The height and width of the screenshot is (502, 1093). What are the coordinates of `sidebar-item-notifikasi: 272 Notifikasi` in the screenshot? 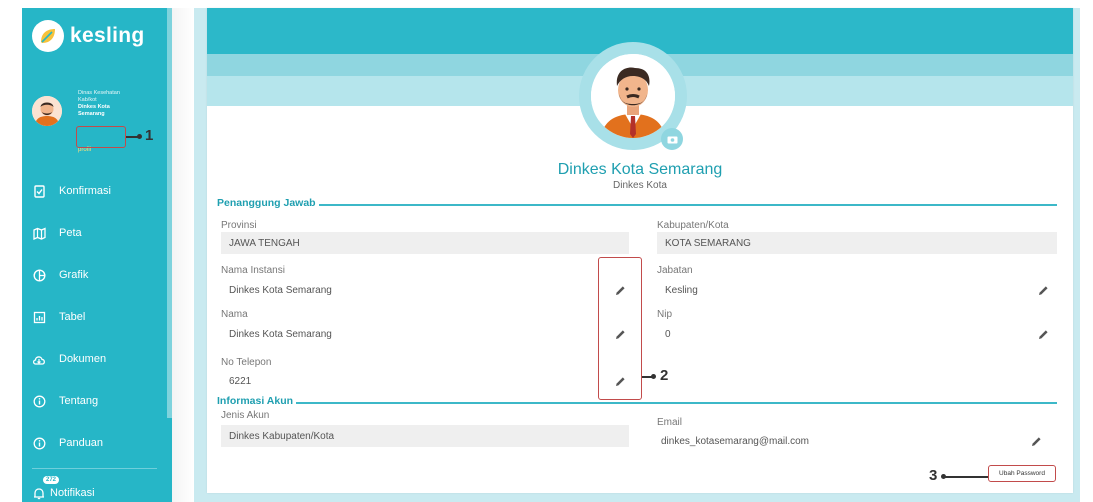 It's located at (94, 489).